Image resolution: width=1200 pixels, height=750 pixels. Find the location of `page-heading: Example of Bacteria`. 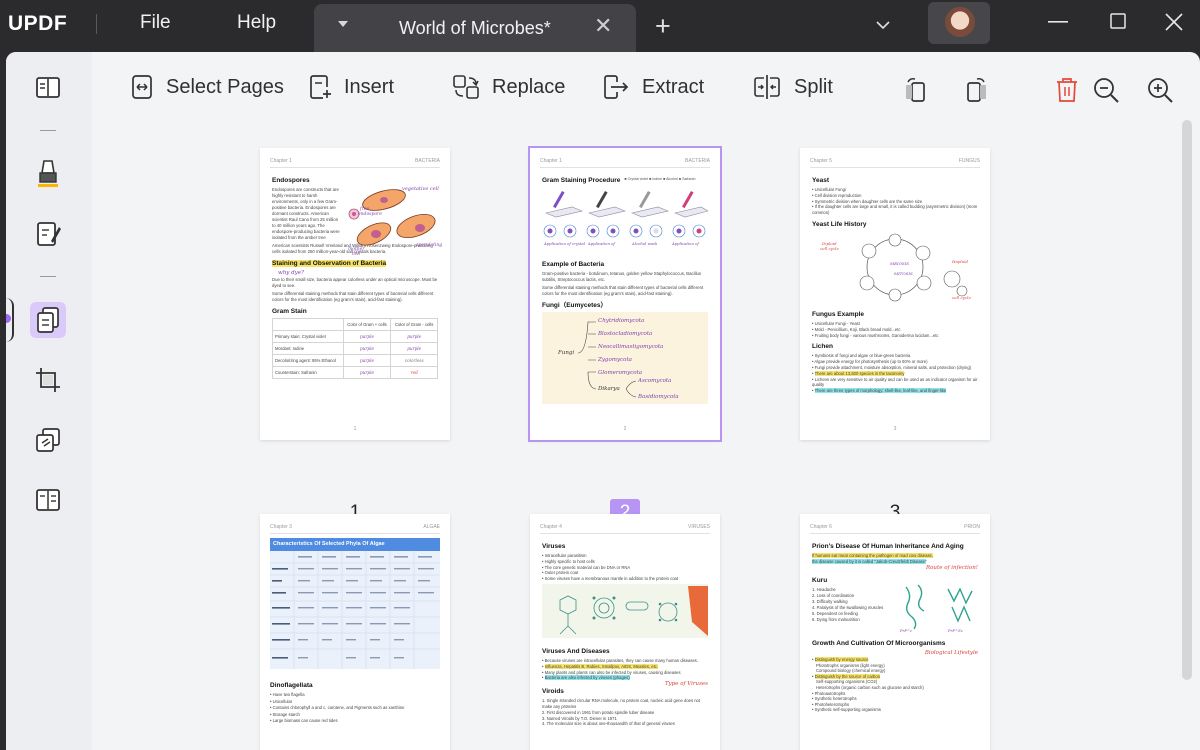

page-heading: Example of Bacteria is located at coordinates (573, 264).